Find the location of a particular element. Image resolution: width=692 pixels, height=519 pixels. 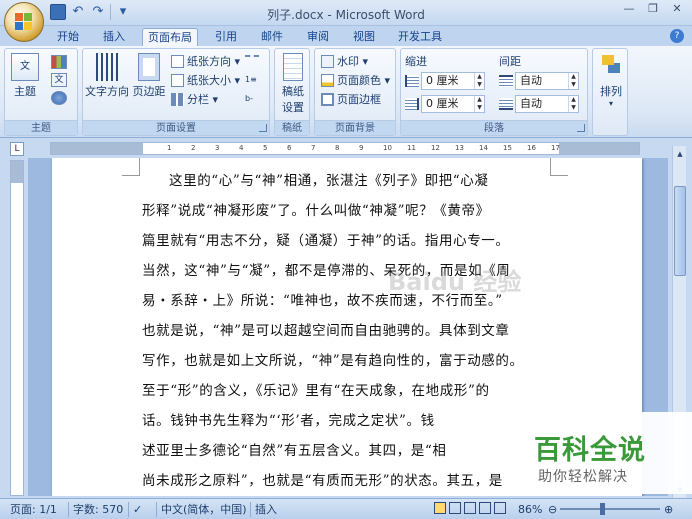

tab-page-layout: 页面布局 is located at coordinates (170, 37).